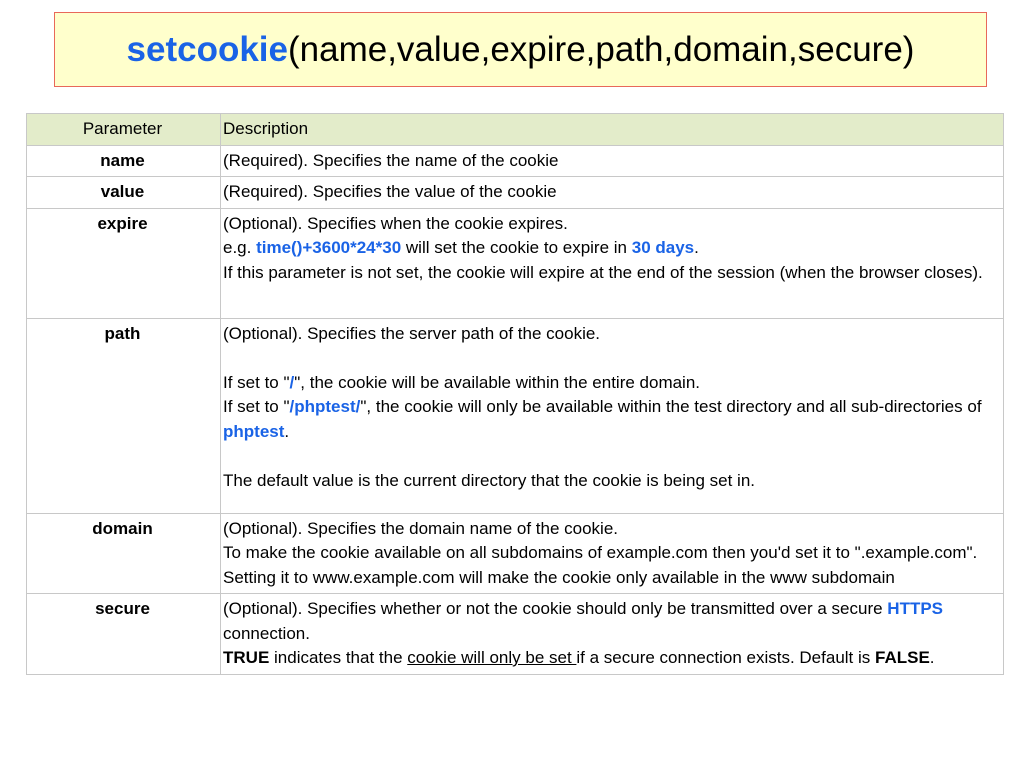 The image size is (1023, 767). Describe the element at coordinates (902, 657) in the screenshot. I see `secure-false: FALSE` at that location.